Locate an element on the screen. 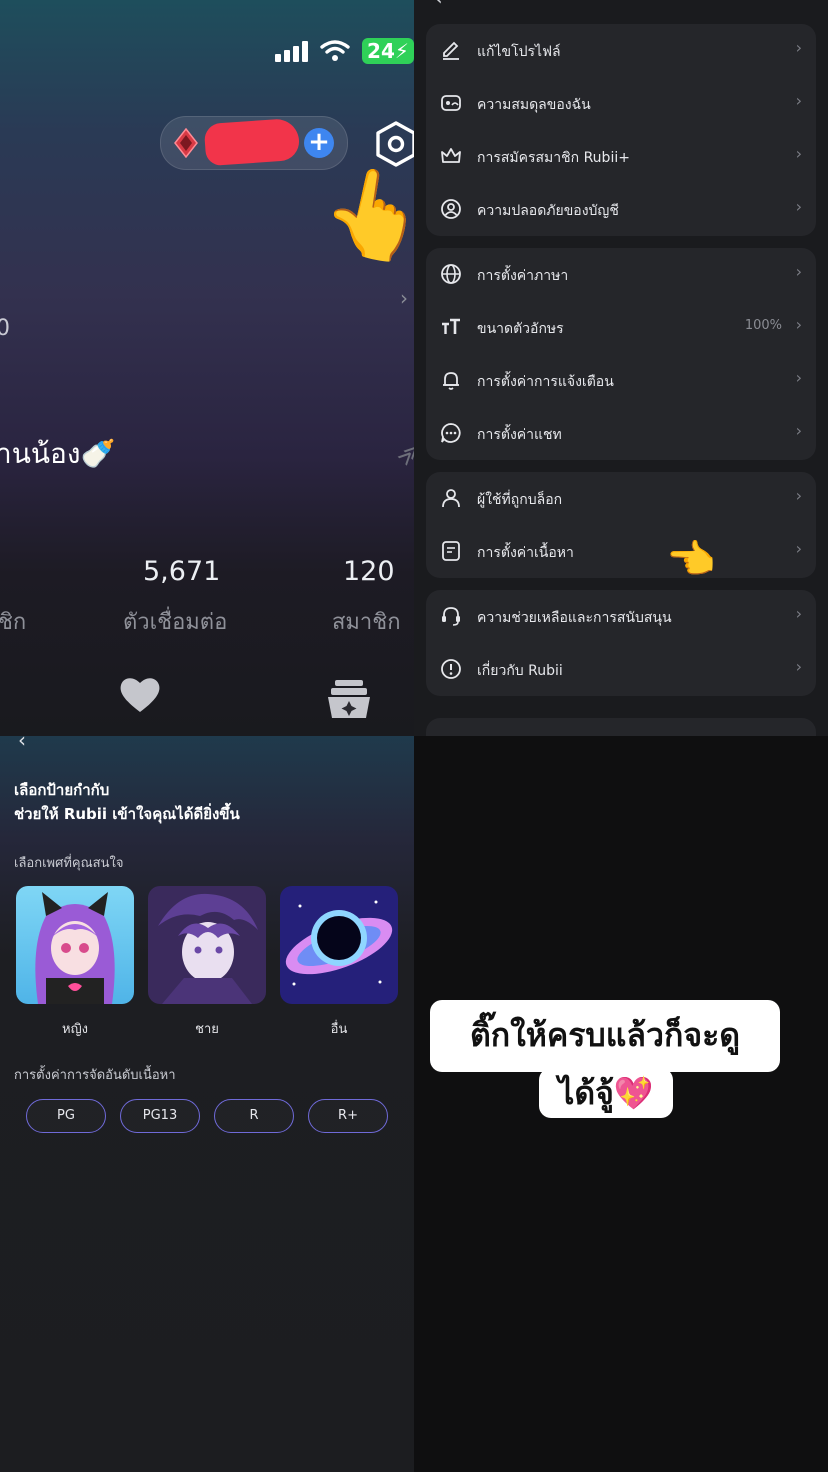 This screenshot has width=828, height=1472. gender-option-other-label: อื่น is located at coordinates (339, 1029).